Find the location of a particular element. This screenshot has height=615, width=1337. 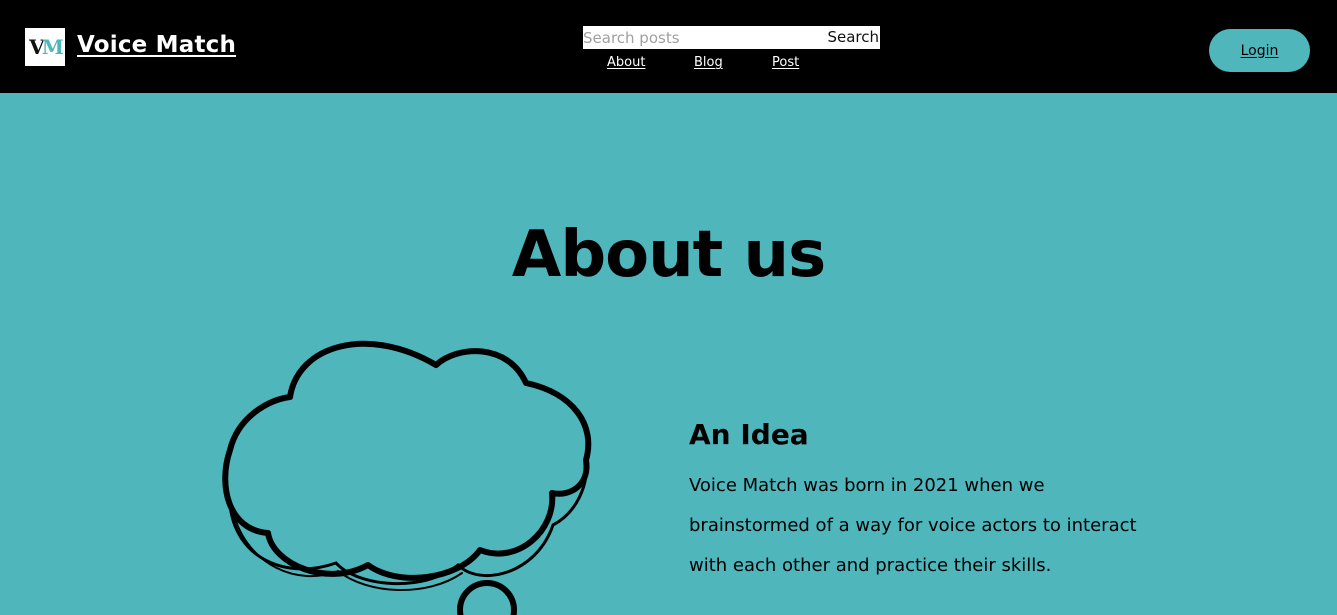

search-bar: Search is located at coordinates (731, 37).